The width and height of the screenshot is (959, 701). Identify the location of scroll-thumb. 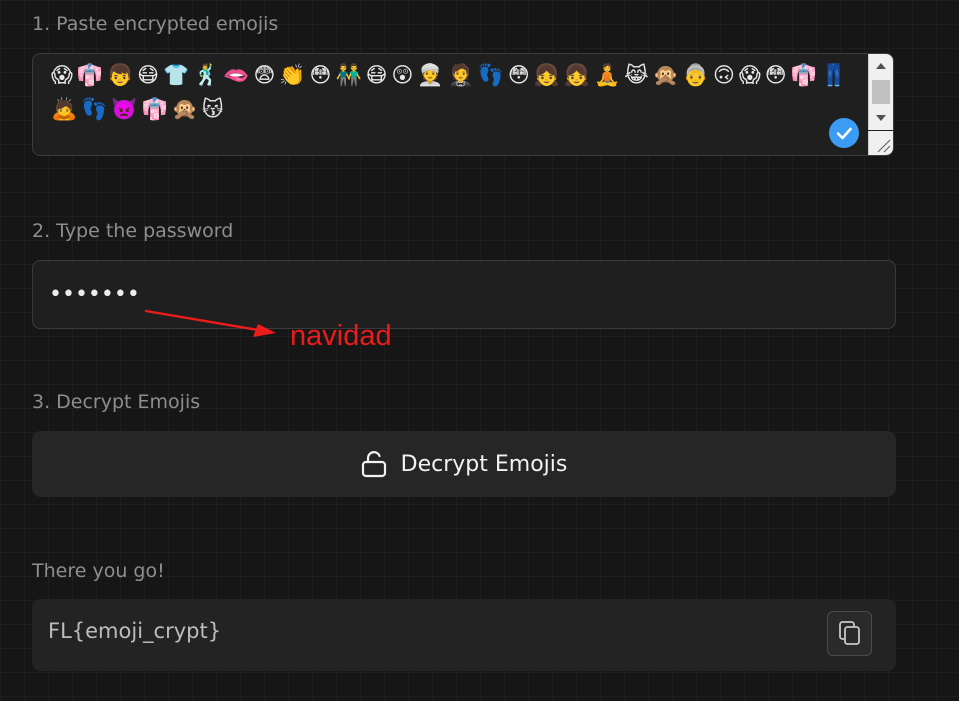
(881, 92).